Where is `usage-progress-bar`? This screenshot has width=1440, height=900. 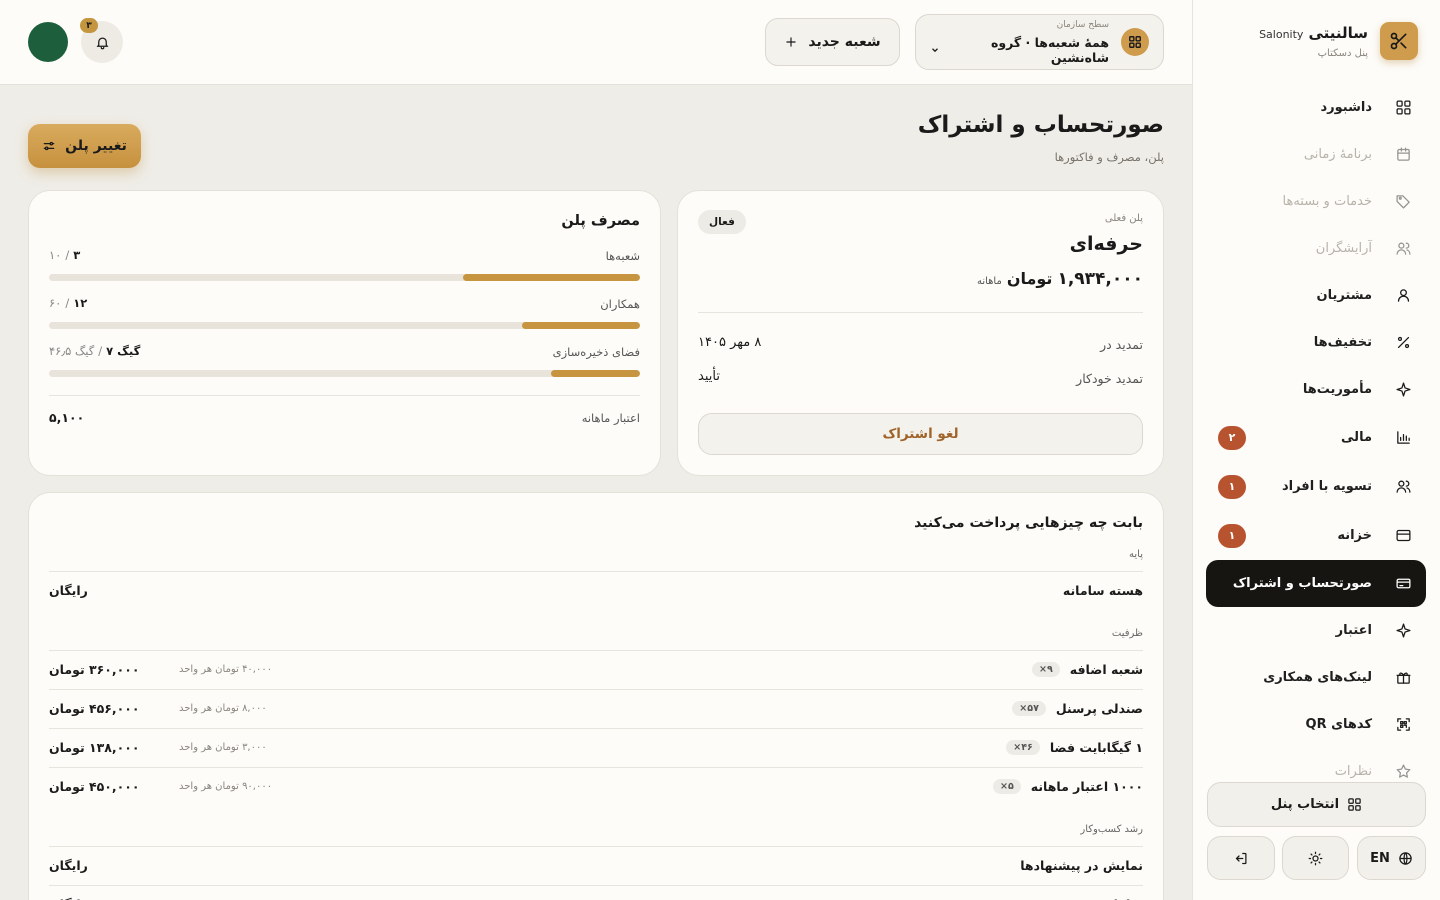 usage-progress-bar is located at coordinates (344, 373).